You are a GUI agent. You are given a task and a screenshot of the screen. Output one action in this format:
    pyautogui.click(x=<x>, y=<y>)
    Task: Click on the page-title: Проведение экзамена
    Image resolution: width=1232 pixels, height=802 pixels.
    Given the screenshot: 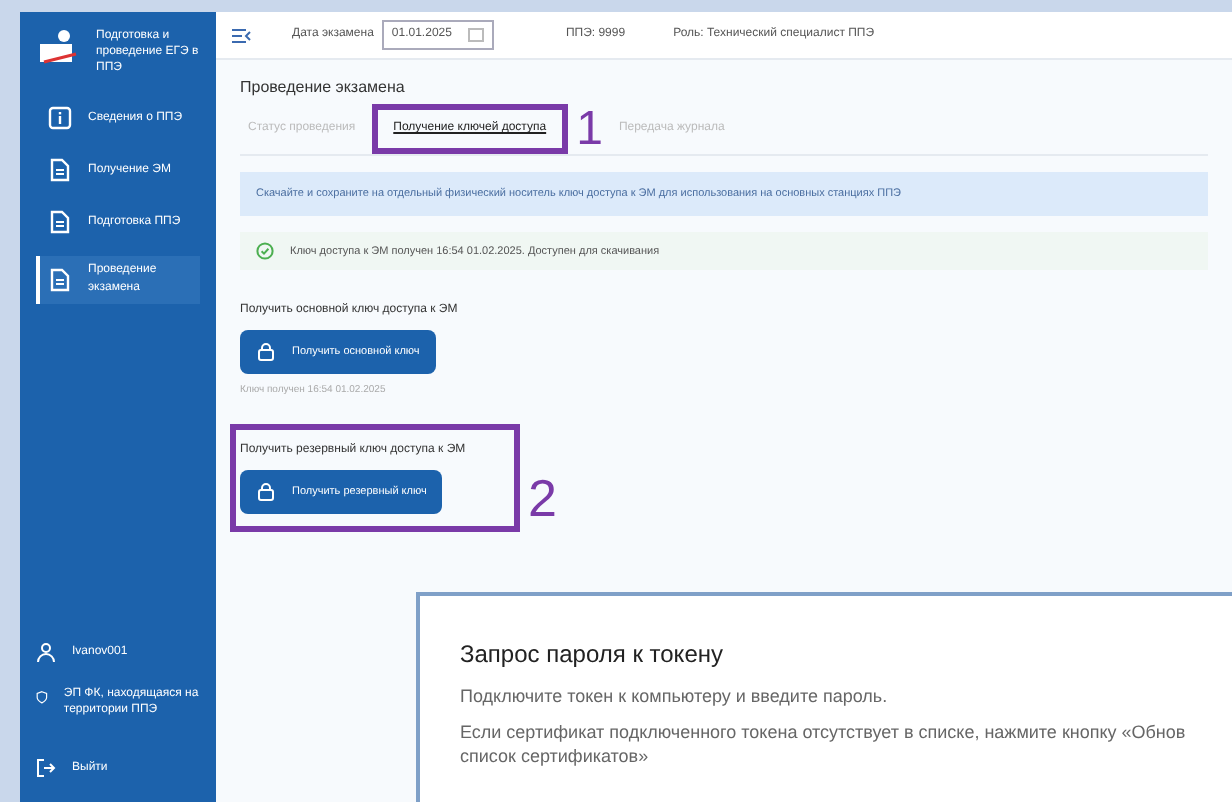 What is the action you would take?
    pyautogui.click(x=323, y=88)
    